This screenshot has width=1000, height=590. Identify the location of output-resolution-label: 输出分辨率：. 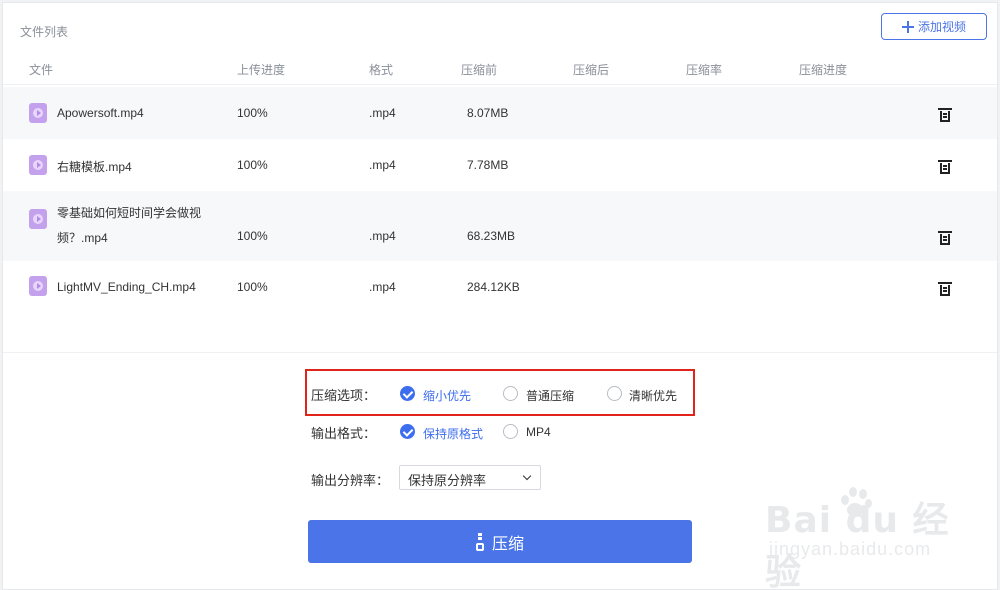
(350, 480).